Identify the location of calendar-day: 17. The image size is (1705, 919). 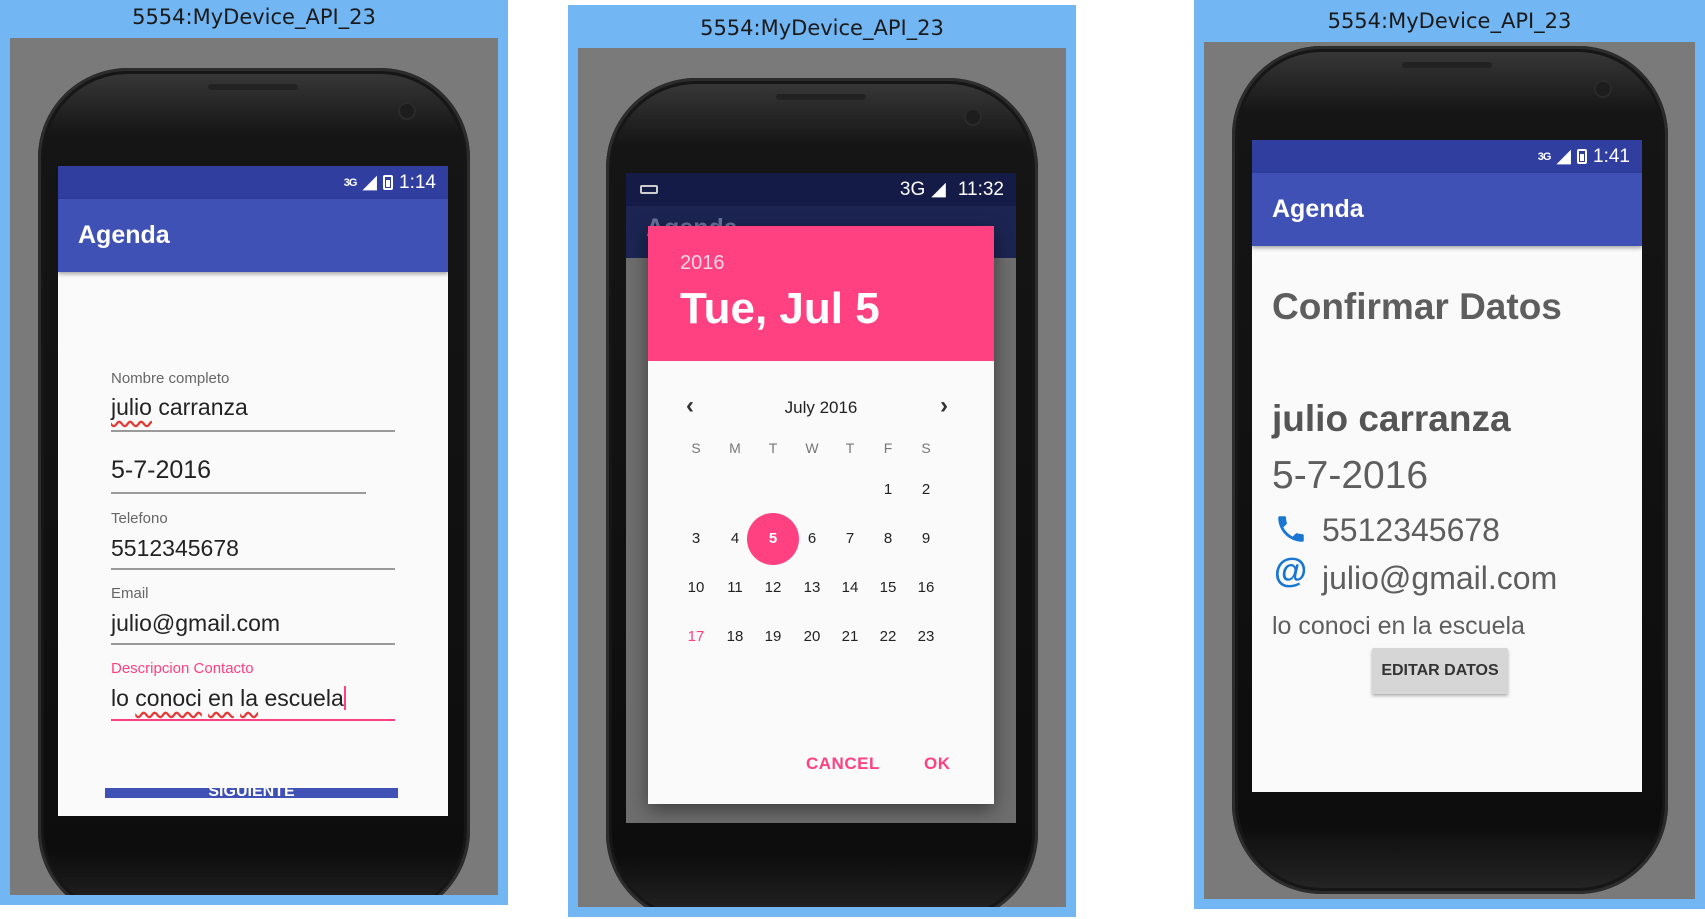
(696, 637).